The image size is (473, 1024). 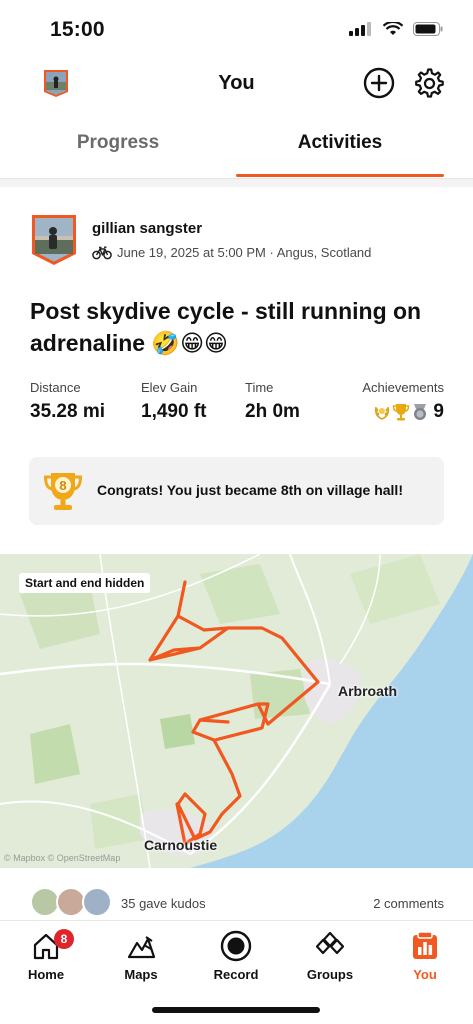 What do you see at coordinates (420, 412) in the screenshot?
I see `medal-icon` at bounding box center [420, 412].